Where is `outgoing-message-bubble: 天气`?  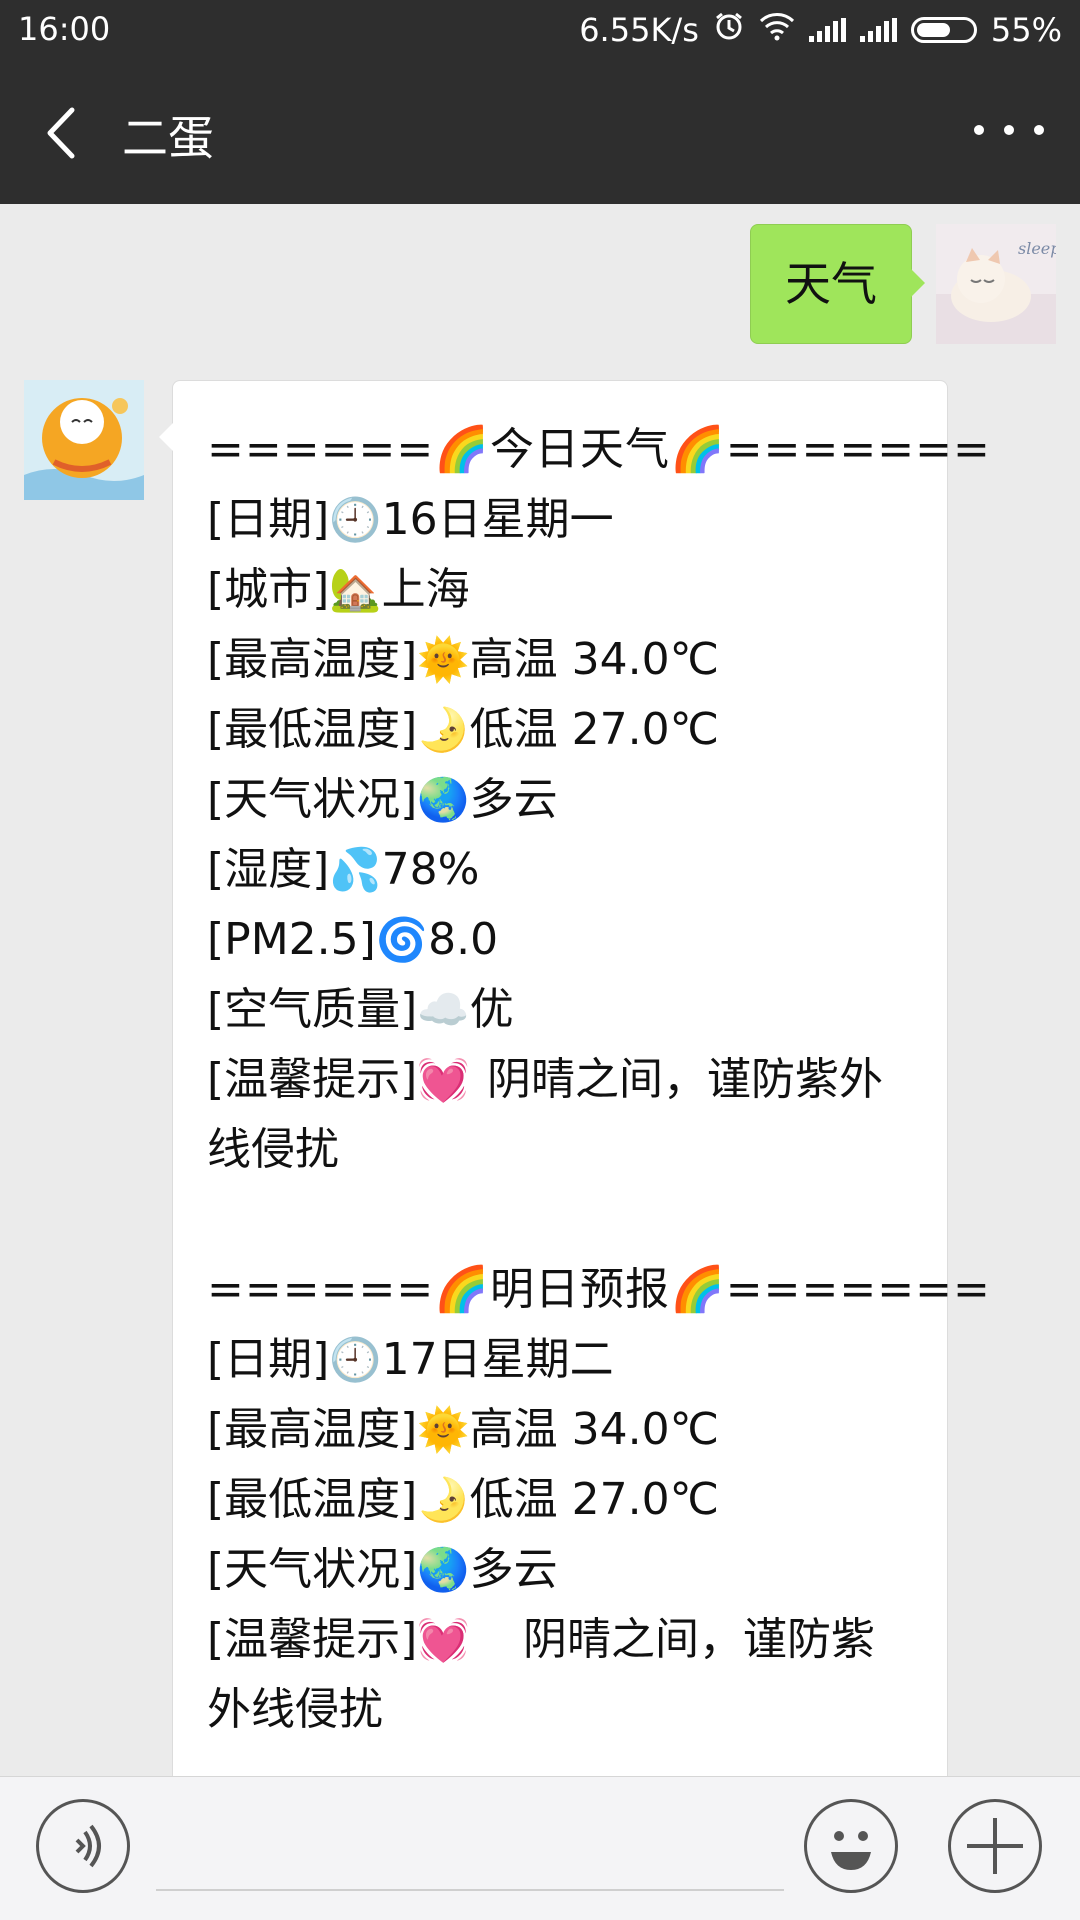
outgoing-message-bubble: 天气 is located at coordinates (837, 284).